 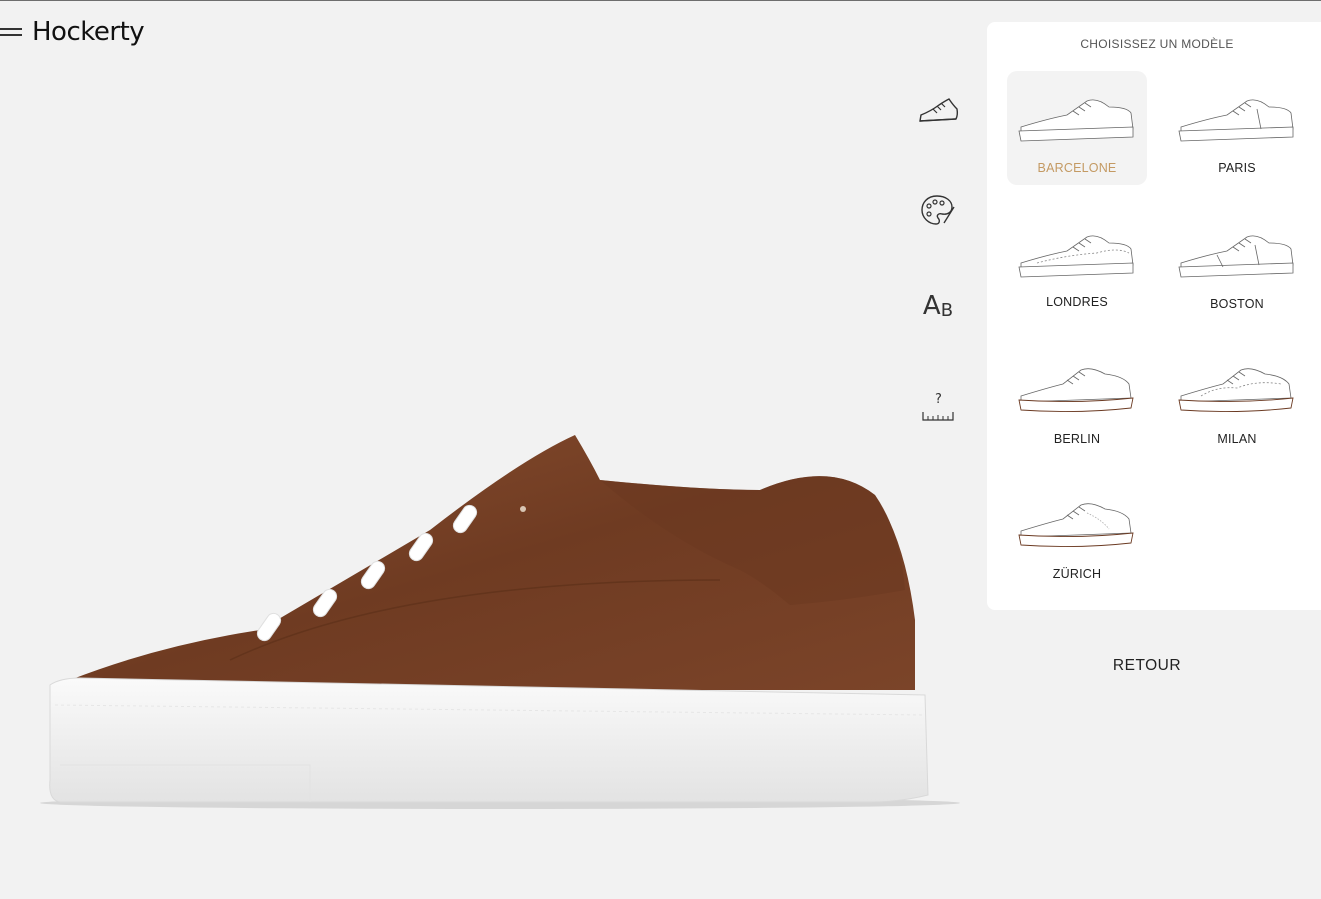 What do you see at coordinates (88, 32) in the screenshot?
I see `brand-logo: Hockerty` at bounding box center [88, 32].